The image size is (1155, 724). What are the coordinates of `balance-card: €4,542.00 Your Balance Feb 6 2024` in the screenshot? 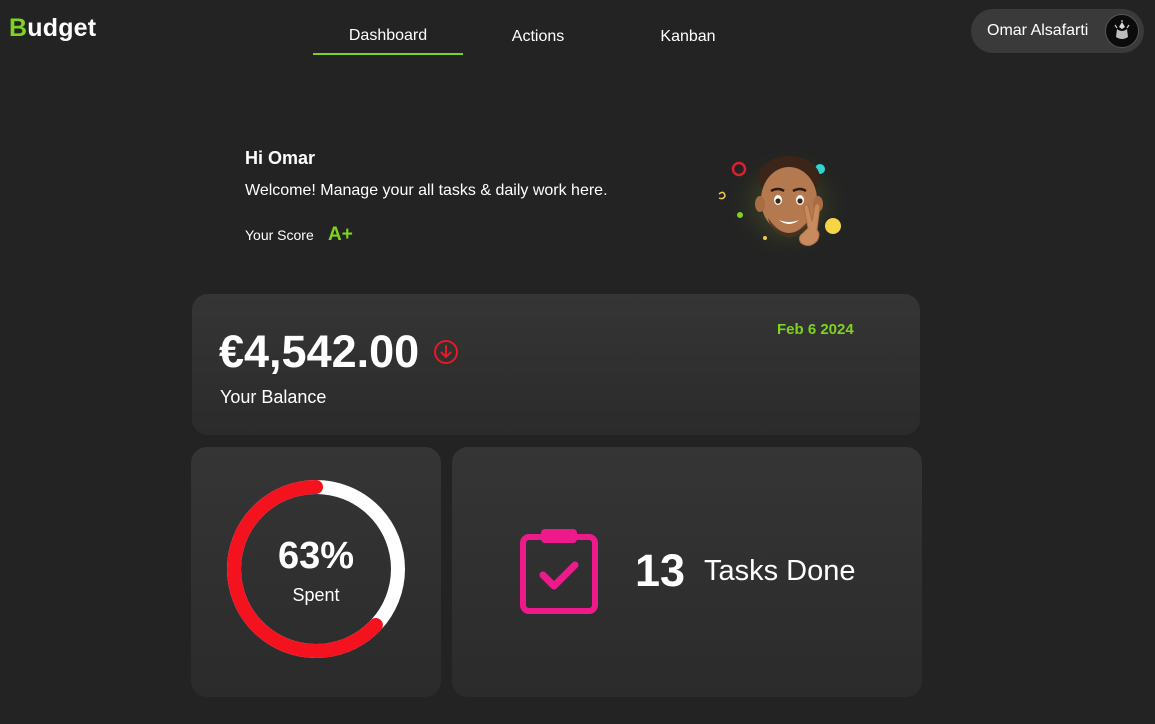 It's located at (556, 364).